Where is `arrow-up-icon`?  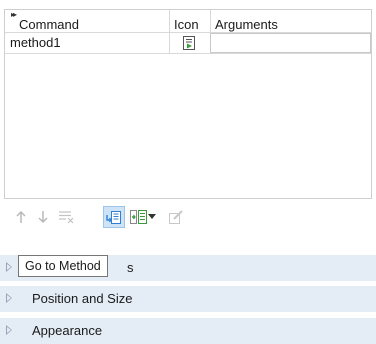
arrow-up-icon is located at coordinates (21, 216).